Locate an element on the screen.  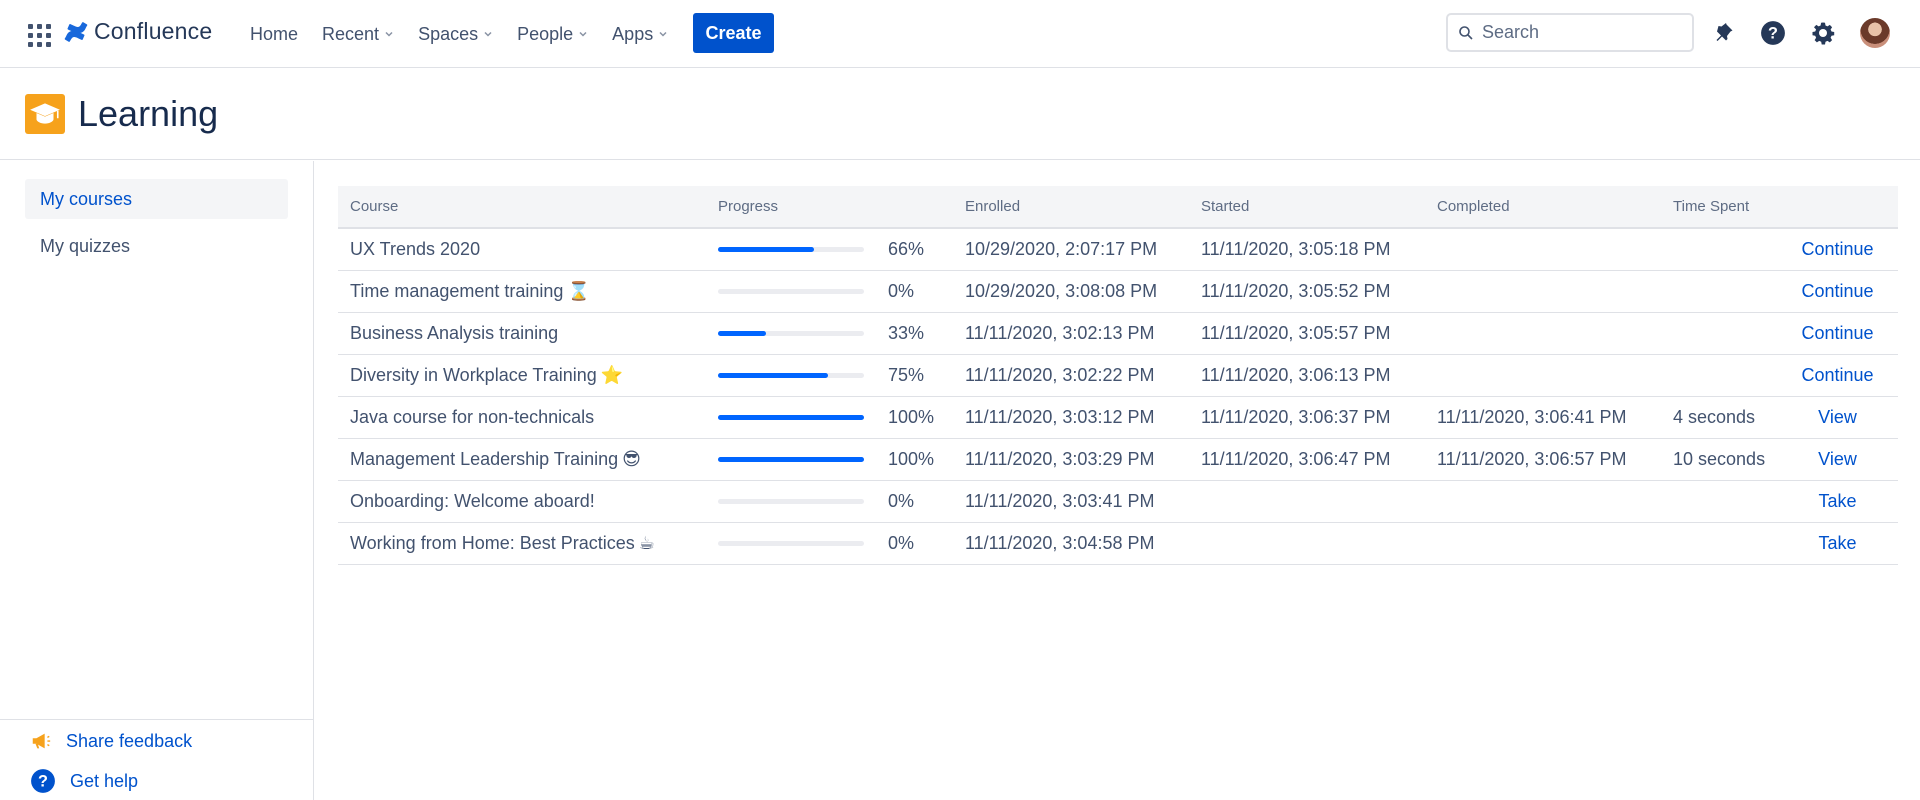
course-cell: Diversity in Workplace Training ⭐ is located at coordinates (522, 375).